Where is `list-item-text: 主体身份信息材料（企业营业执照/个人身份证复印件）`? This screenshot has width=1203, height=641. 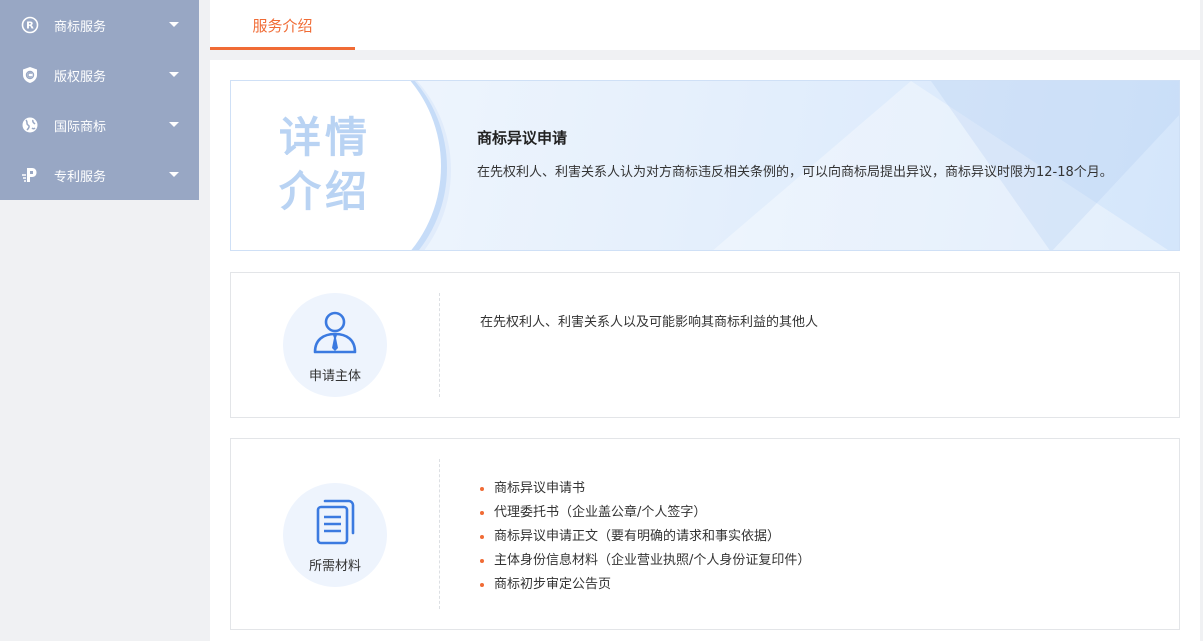 list-item-text: 主体身份信息材料（企业营业执照/个人身份证复印件） is located at coordinates (652, 560).